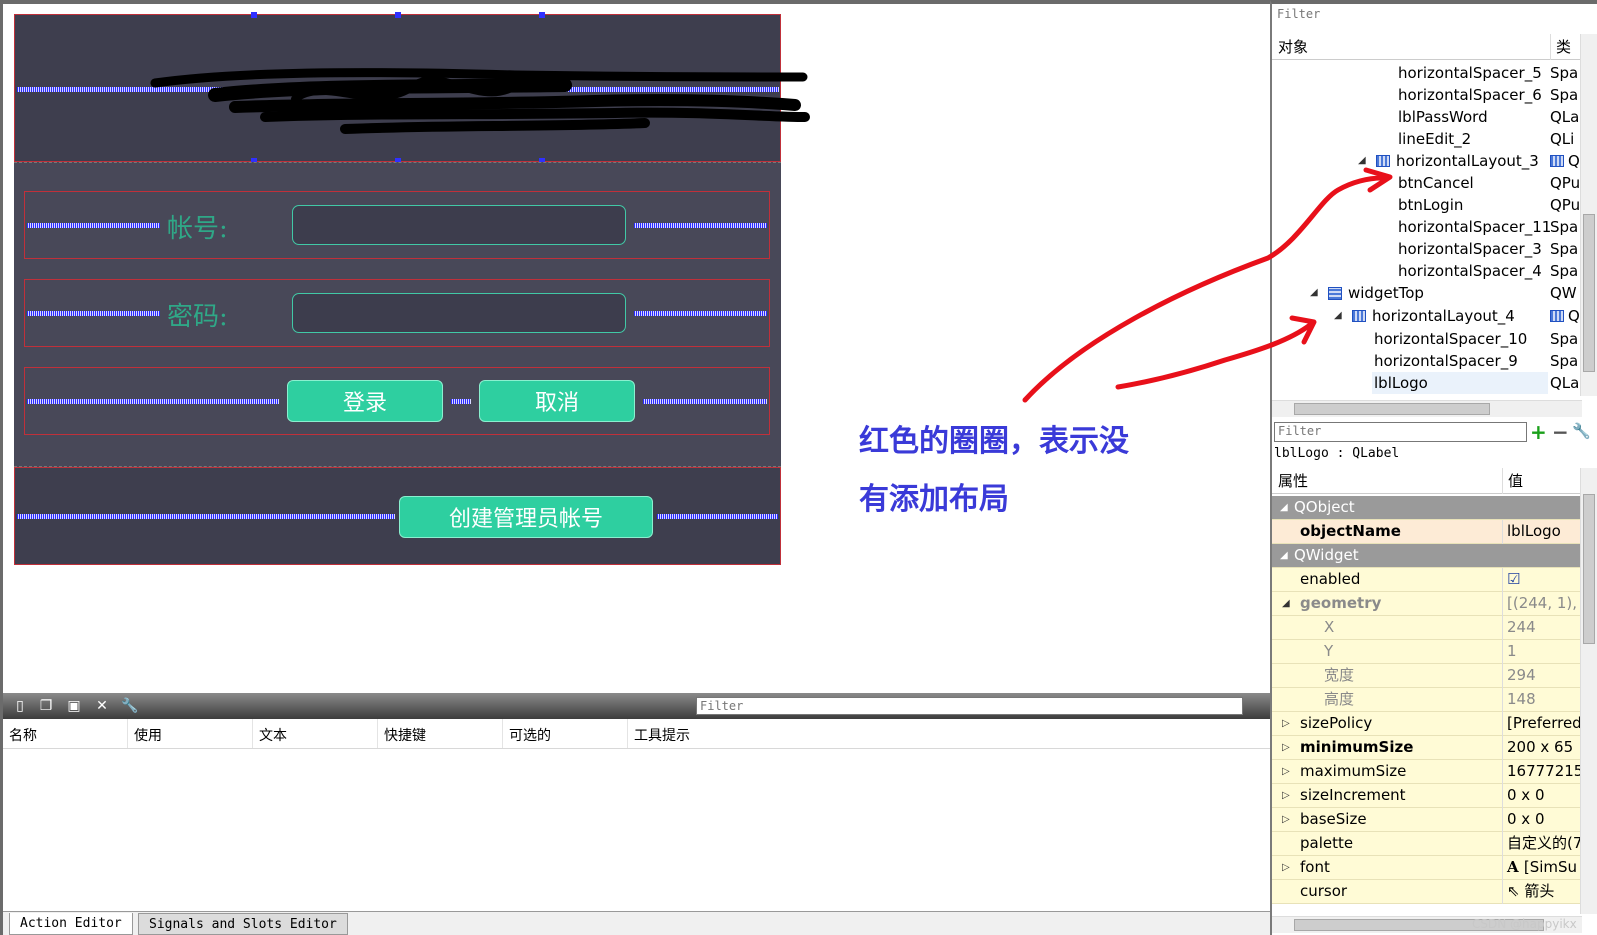 The height and width of the screenshot is (935, 1597). What do you see at coordinates (1435, 16) in the screenshot?
I see `object-filter-input: Filter` at bounding box center [1435, 16].